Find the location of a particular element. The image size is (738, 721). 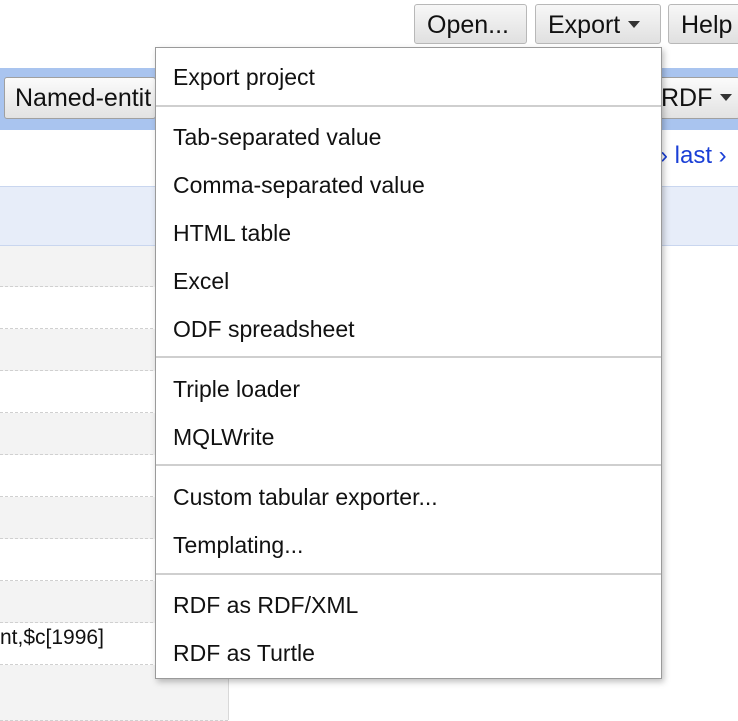

menu-item-tsv: Tab-separated value is located at coordinates (277, 137).